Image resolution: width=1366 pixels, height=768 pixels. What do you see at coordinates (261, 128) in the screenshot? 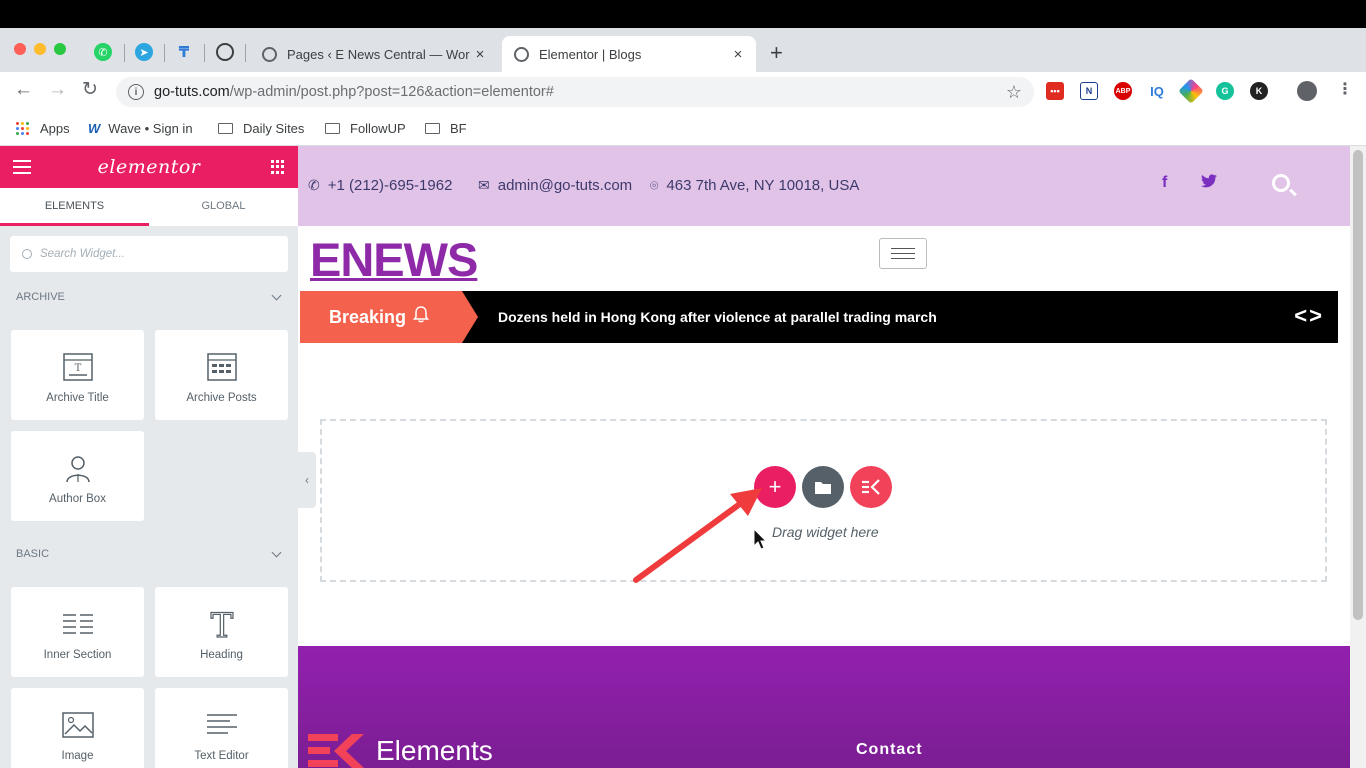
I see `bookmark-daily-sites: Daily Sites` at bounding box center [261, 128].